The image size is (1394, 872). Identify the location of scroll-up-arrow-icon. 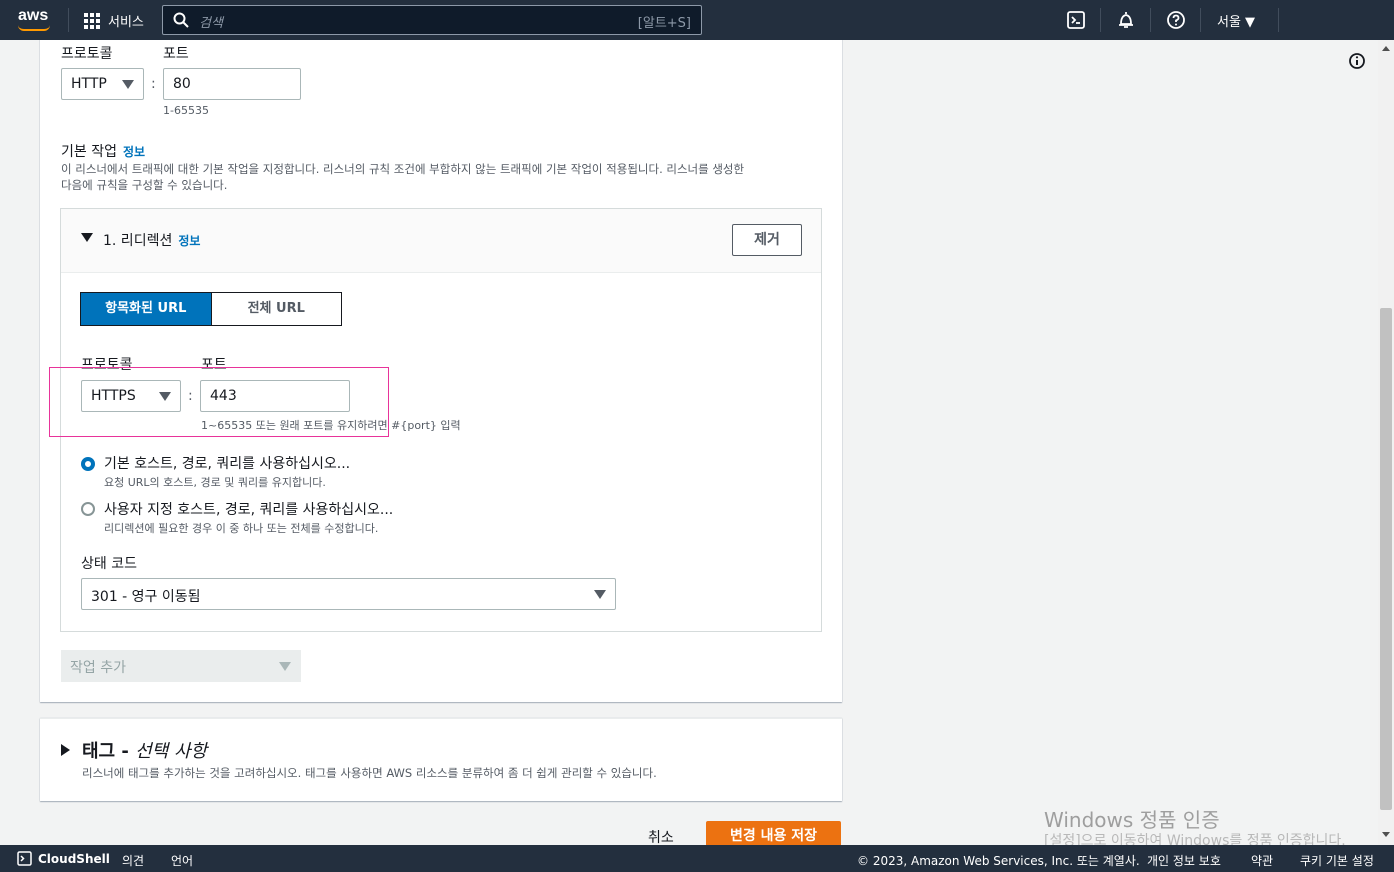
(1386, 48).